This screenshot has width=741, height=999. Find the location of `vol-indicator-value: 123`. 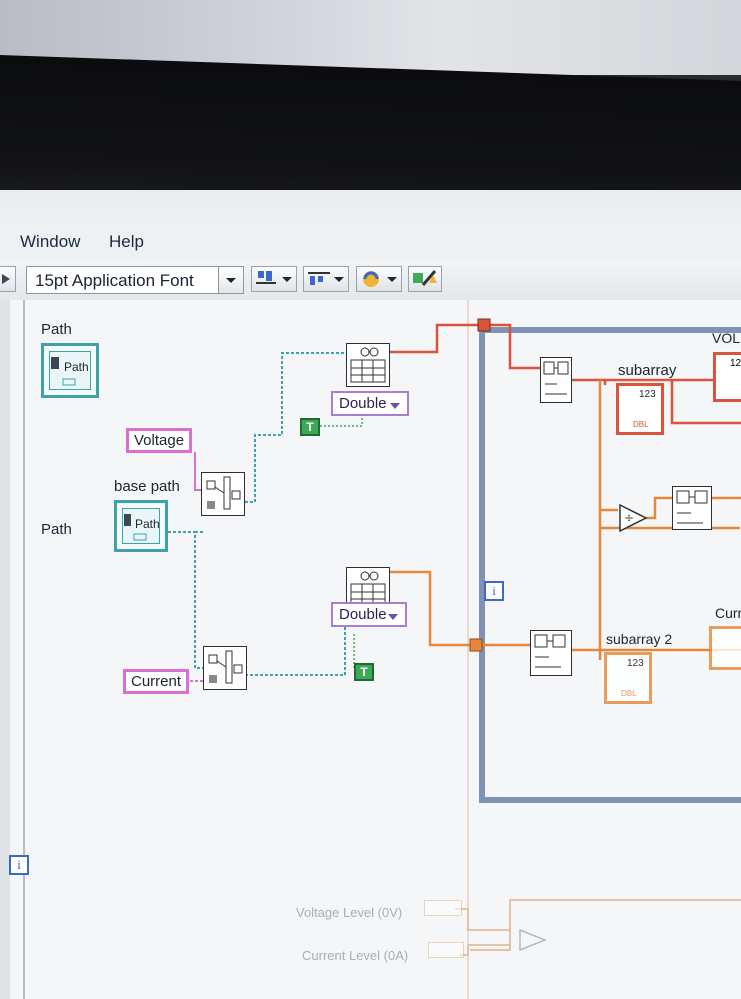

vol-indicator-value: 123 is located at coordinates (735, 363).